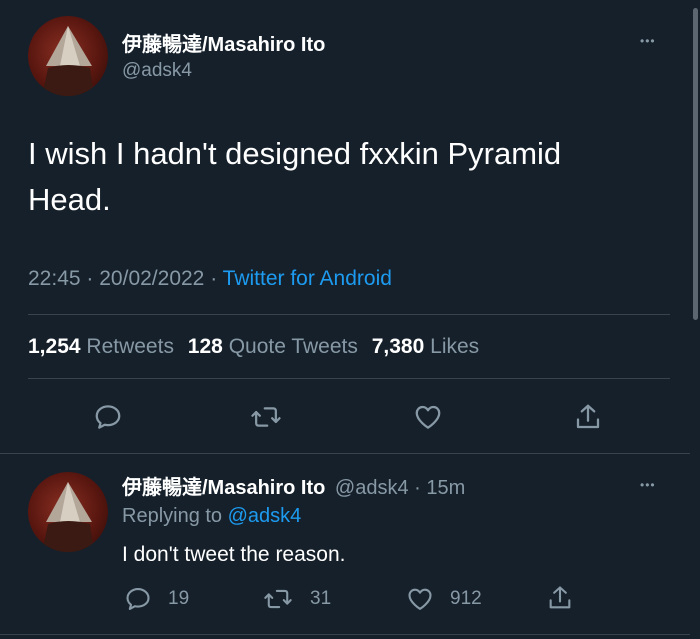 The image size is (700, 639). I want to click on reply-header: 伊藤暢達/Masahiro Ito @adsk4 · 15m, so click(293, 485).